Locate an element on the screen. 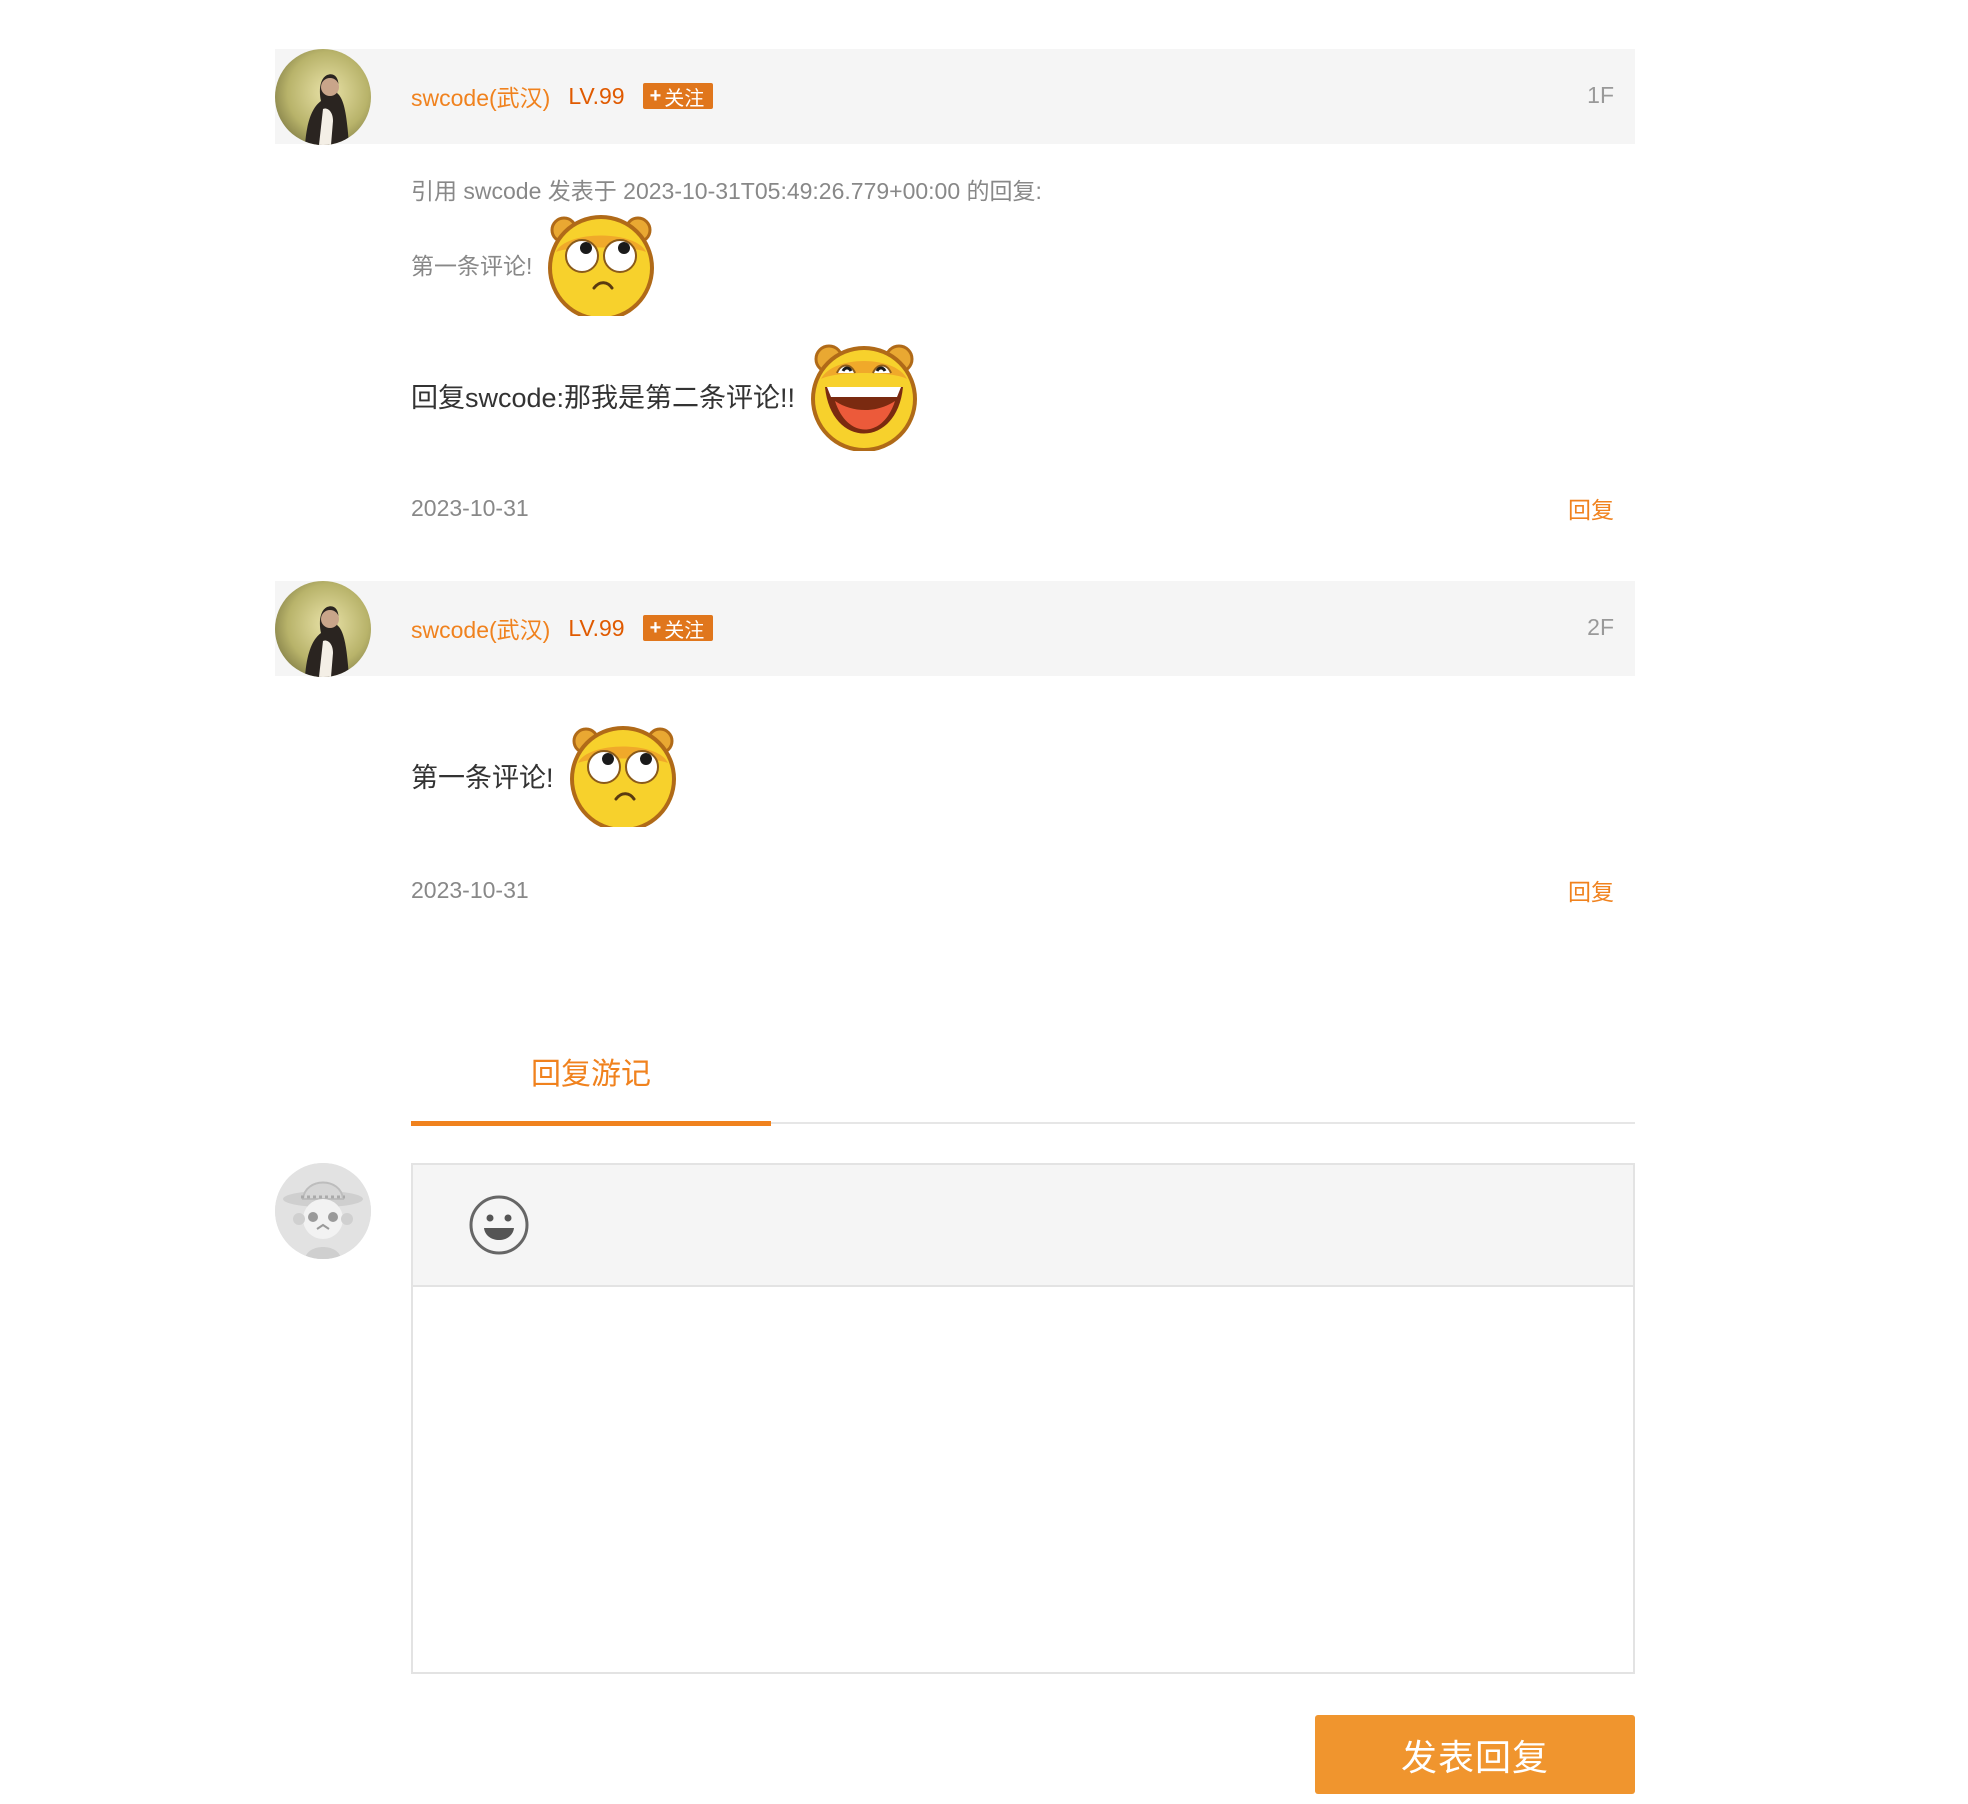  comment-body: 第一条评论! is located at coordinates (545, 775).